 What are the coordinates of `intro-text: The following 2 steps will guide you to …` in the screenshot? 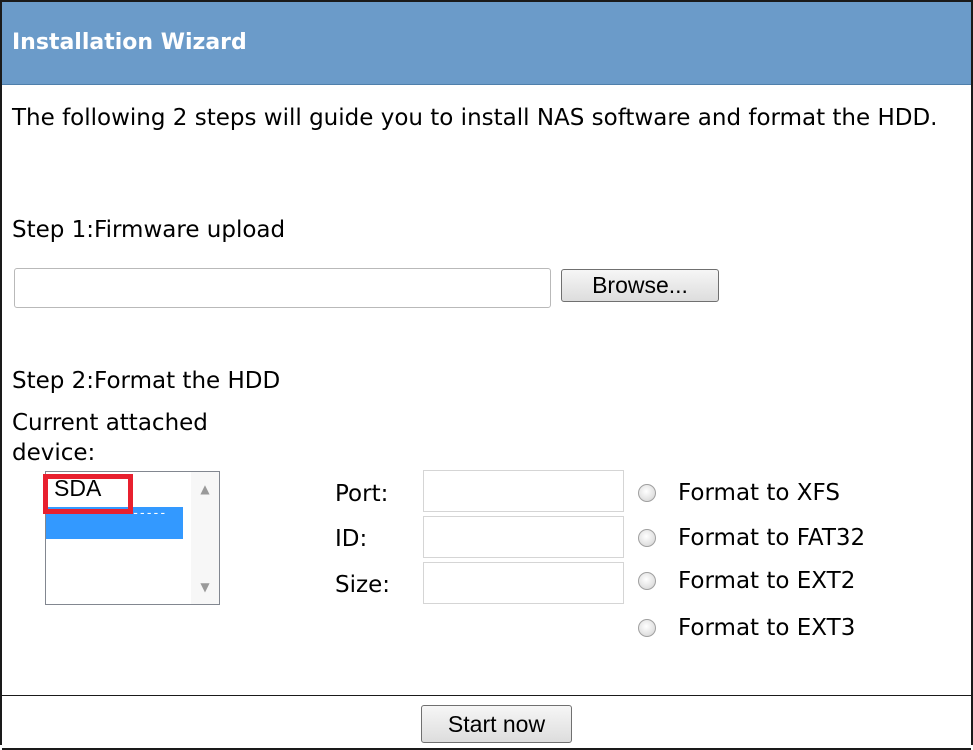 It's located at (475, 118).